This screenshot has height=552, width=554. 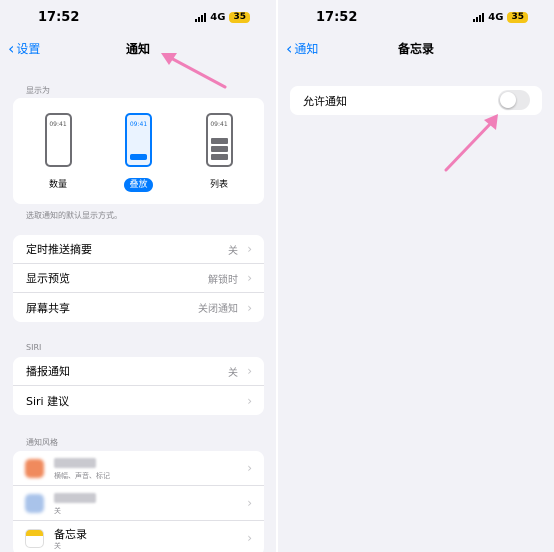 What do you see at coordinates (138, 249) in the screenshot?
I see `scheduled-summary-row: 定时推送摘要 关 ›` at bounding box center [138, 249].